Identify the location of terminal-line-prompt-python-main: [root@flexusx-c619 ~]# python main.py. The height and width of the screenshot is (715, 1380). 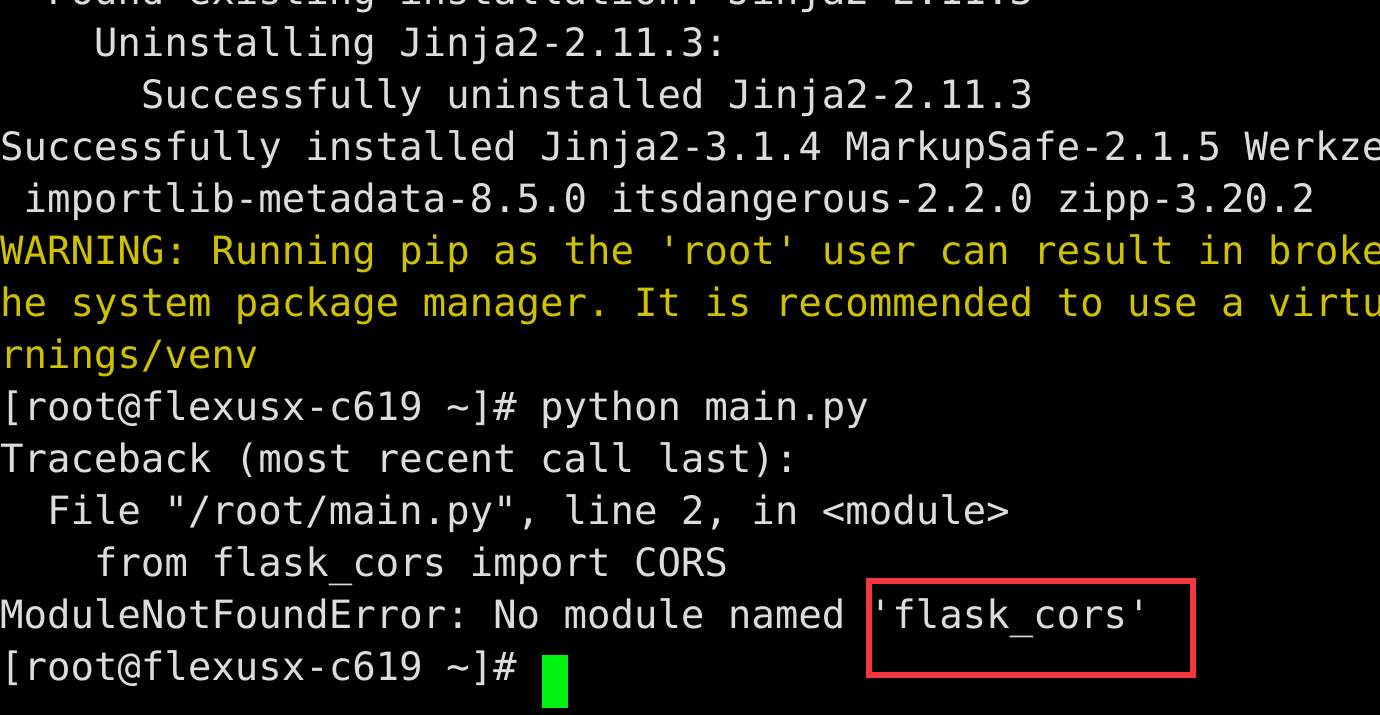
(434, 407).